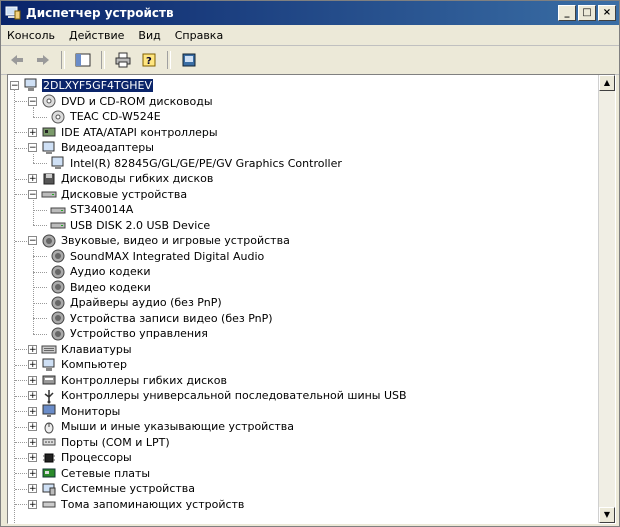 The height and width of the screenshot is (527, 620). Describe the element at coordinates (80, 349) in the screenshot. I see `tree-category: + Клавиатуры` at that location.